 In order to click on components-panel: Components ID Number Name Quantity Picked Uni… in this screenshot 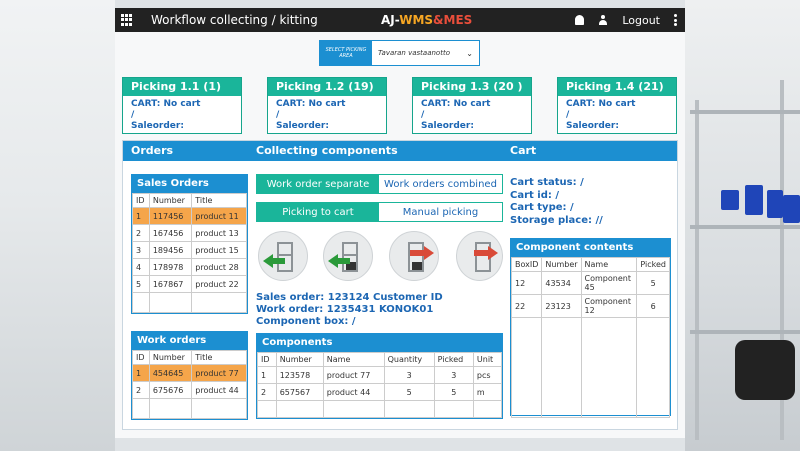, I will do `click(379, 376)`.